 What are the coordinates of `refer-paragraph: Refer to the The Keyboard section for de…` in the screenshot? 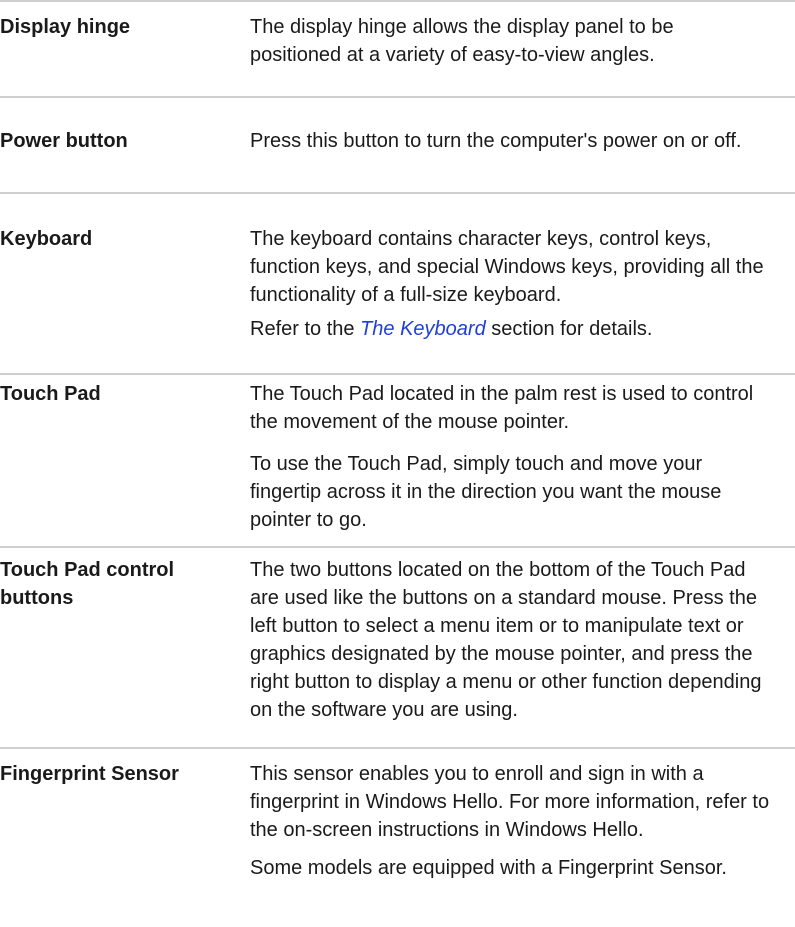 It's located at (510, 329).